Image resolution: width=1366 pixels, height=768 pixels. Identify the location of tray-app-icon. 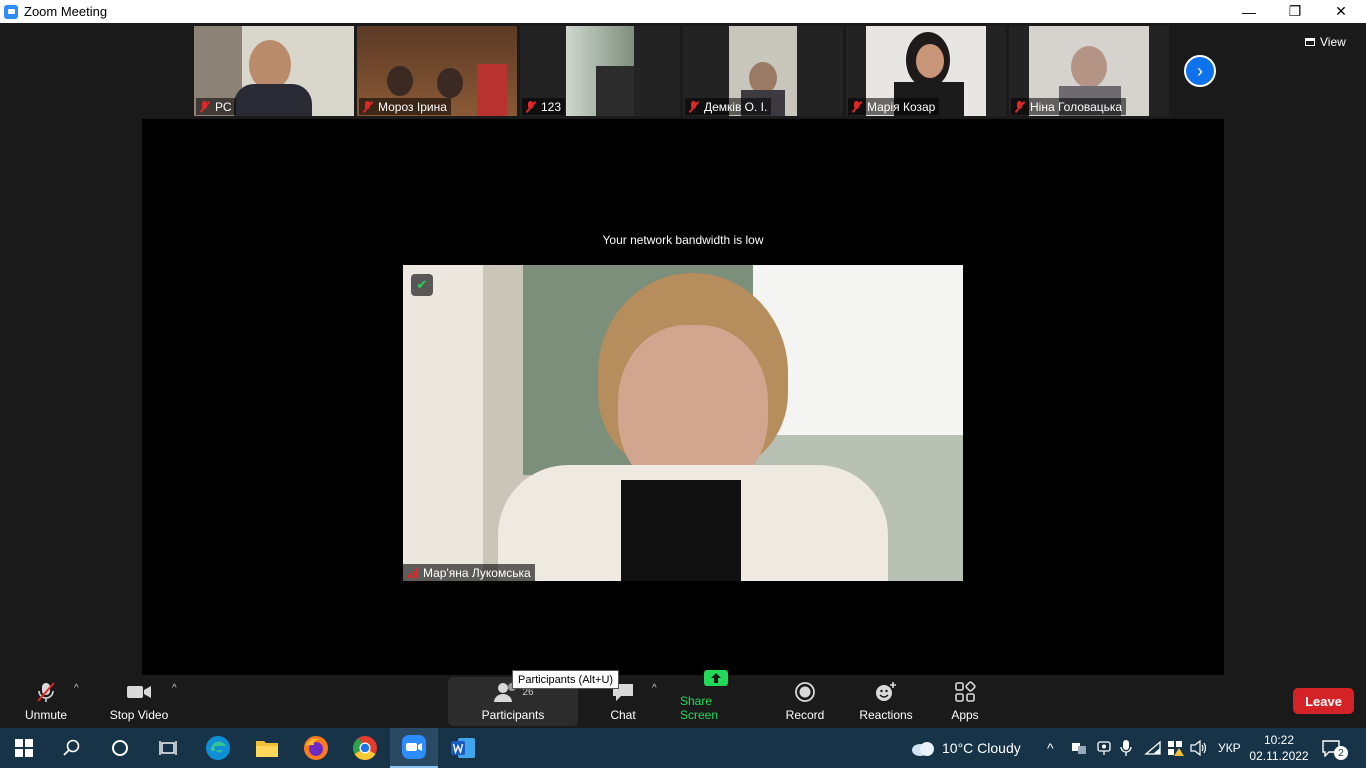
(1079, 748).